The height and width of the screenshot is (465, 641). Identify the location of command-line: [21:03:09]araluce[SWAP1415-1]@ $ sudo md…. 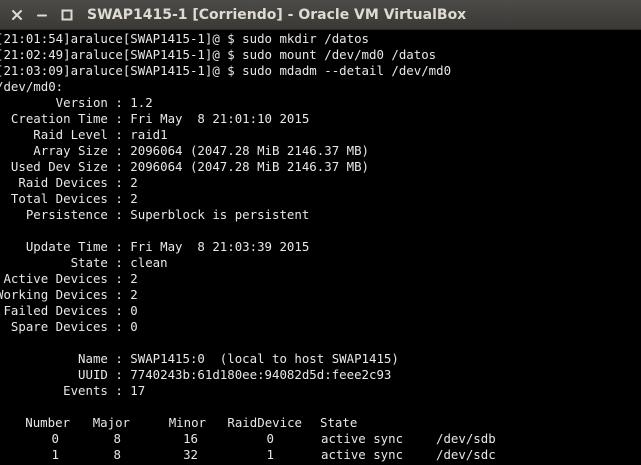
(226, 70).